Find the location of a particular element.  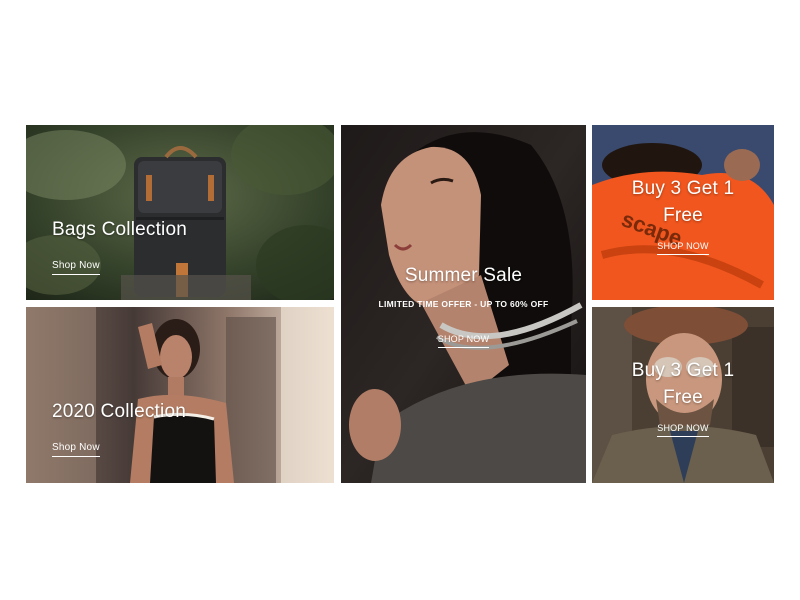

promo-bottom-caption: Buy 3 Get 1 Free SHOP NOW is located at coordinates (683, 396).